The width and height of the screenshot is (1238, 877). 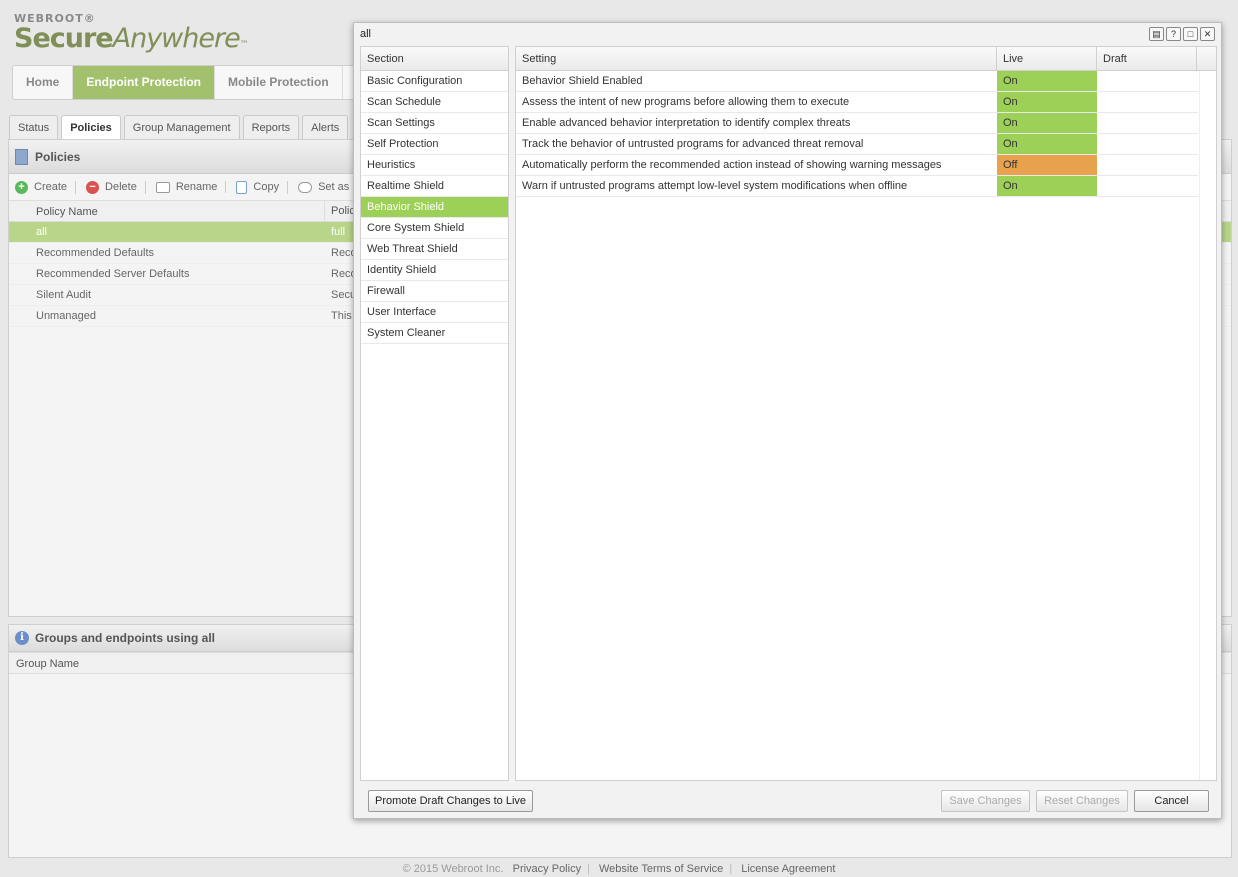 What do you see at coordinates (51, 187) in the screenshot?
I see `create-label: Create` at bounding box center [51, 187].